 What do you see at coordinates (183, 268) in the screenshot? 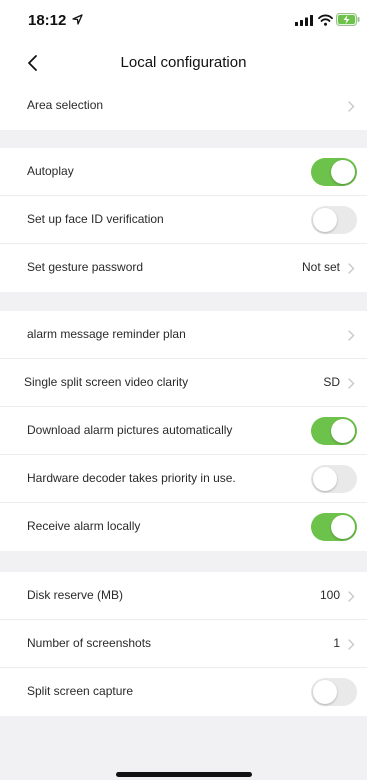
I see `row-gesture-password: Set gesture password Not set` at bounding box center [183, 268].